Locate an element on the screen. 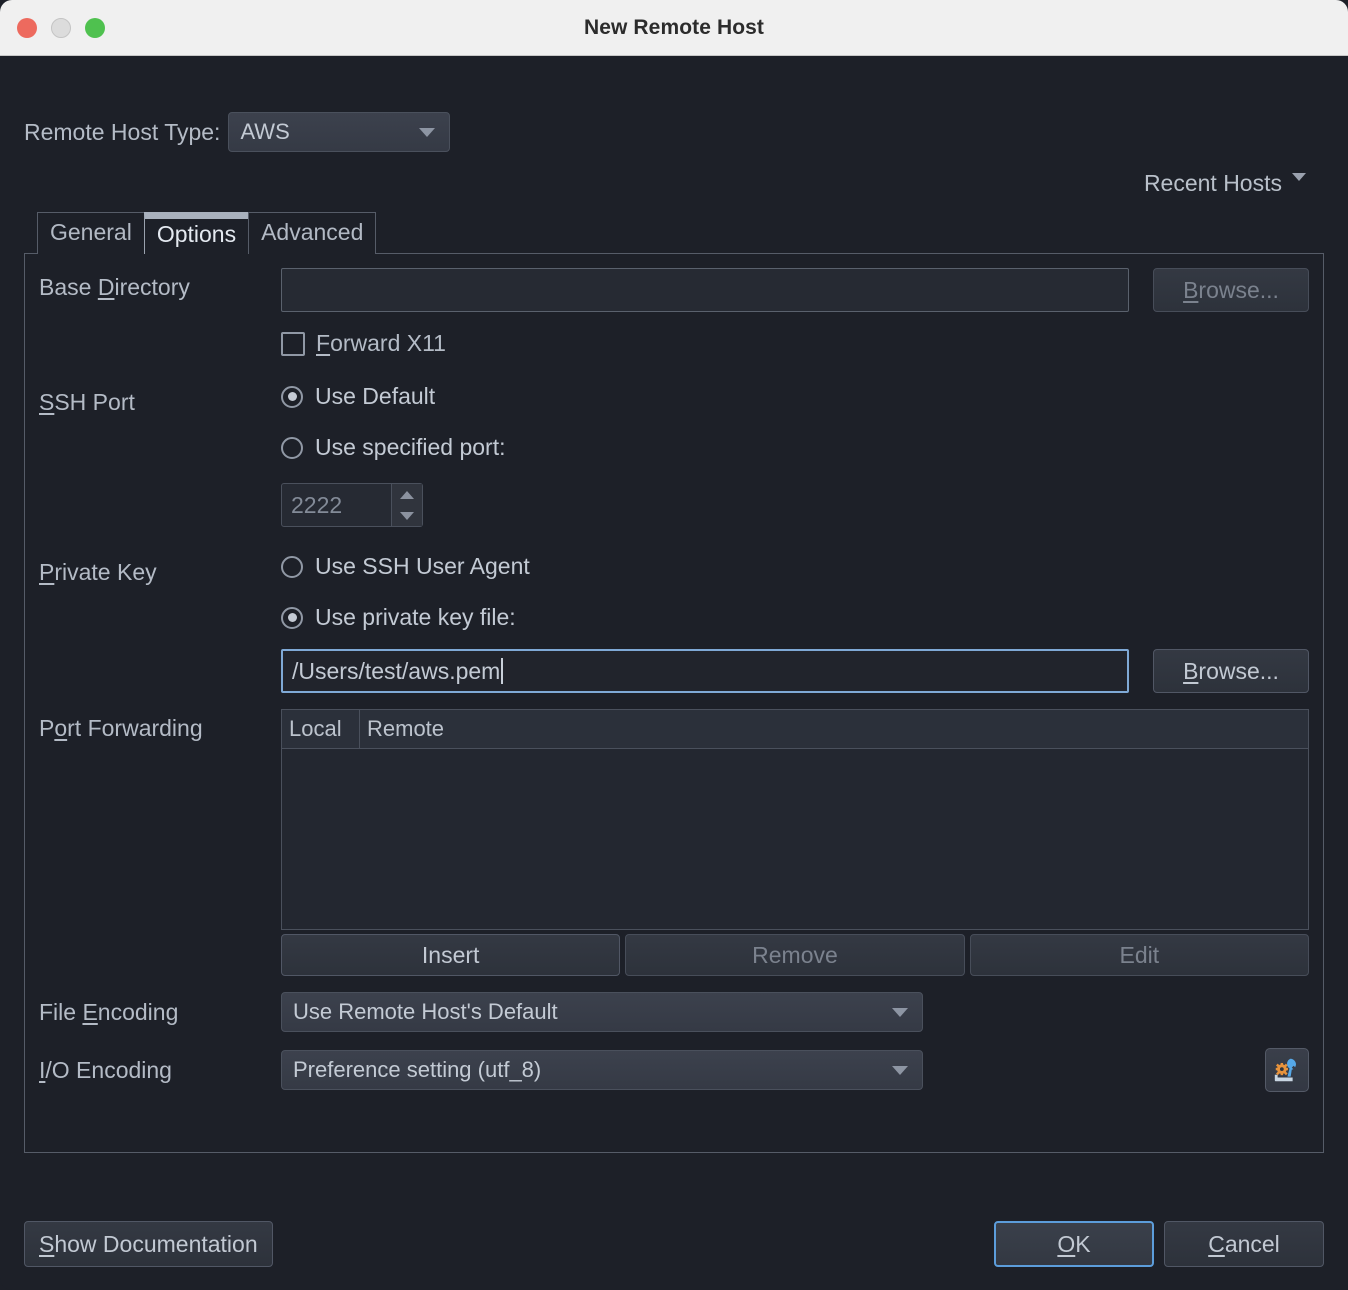  encoding-settings-button is located at coordinates (1287, 1070).